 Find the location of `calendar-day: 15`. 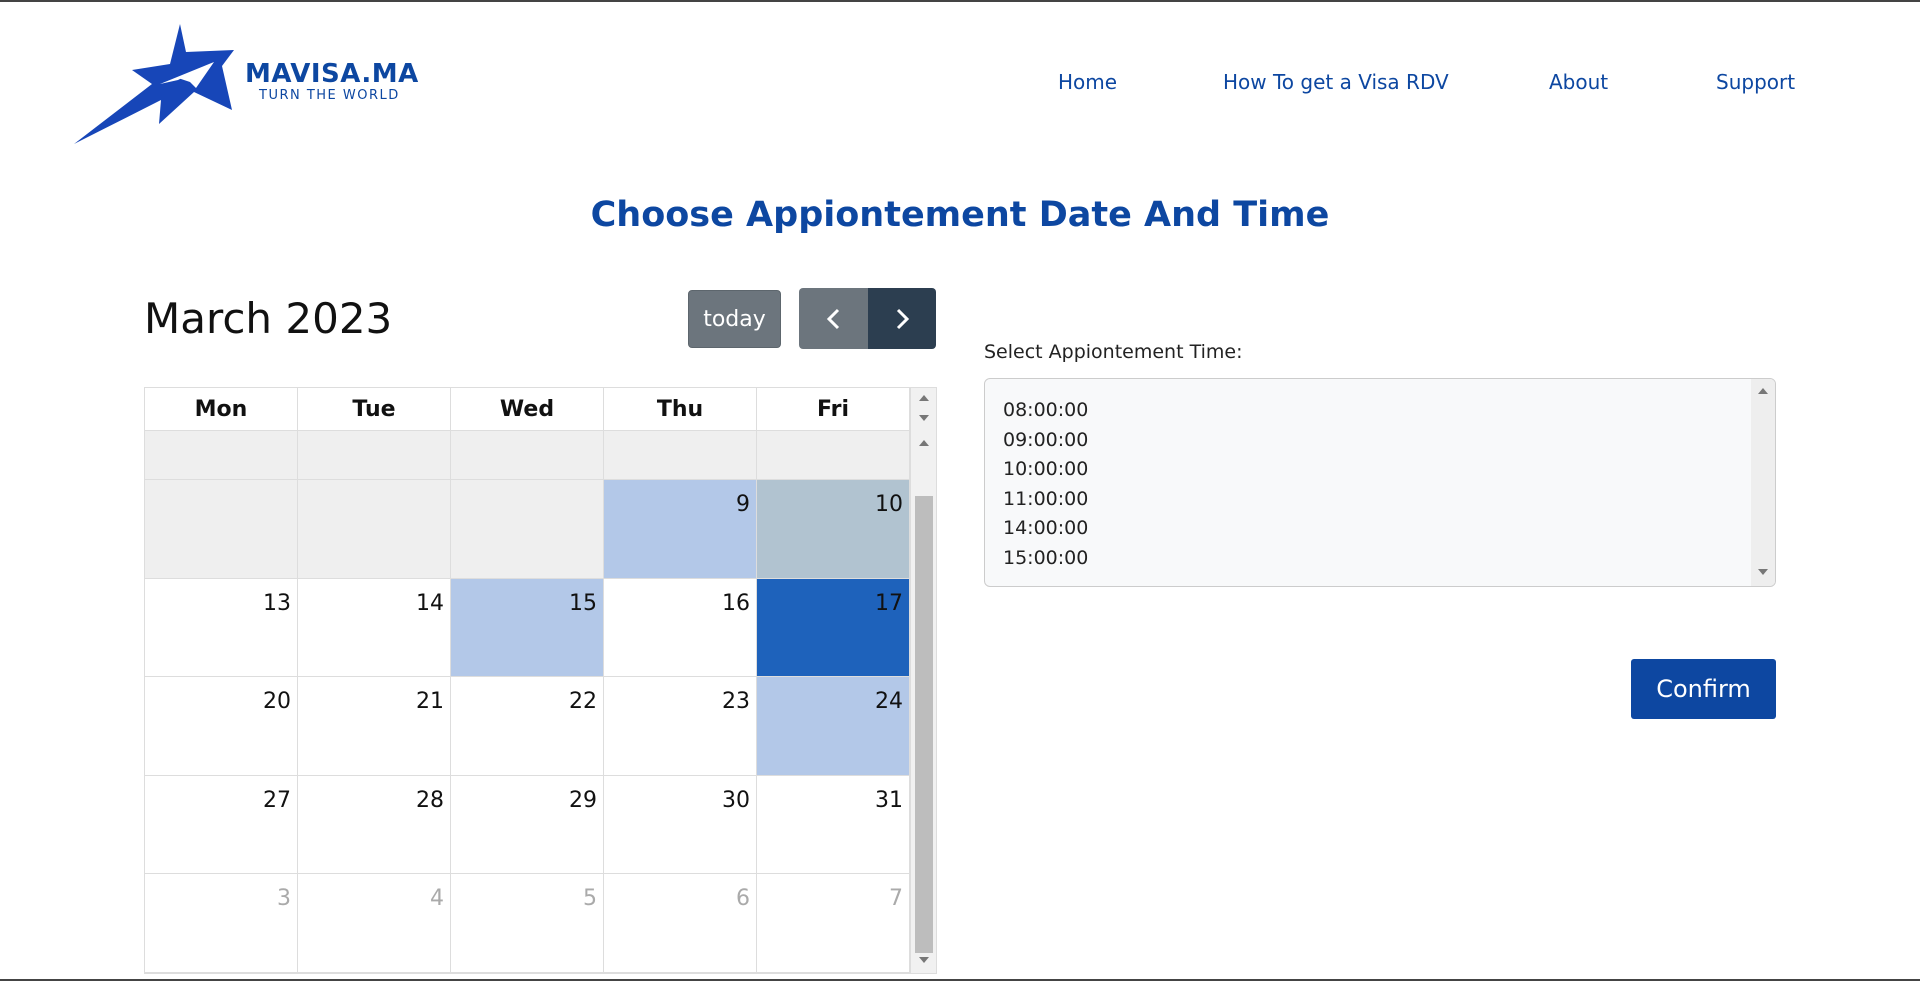

calendar-day: 15 is located at coordinates (527, 628).